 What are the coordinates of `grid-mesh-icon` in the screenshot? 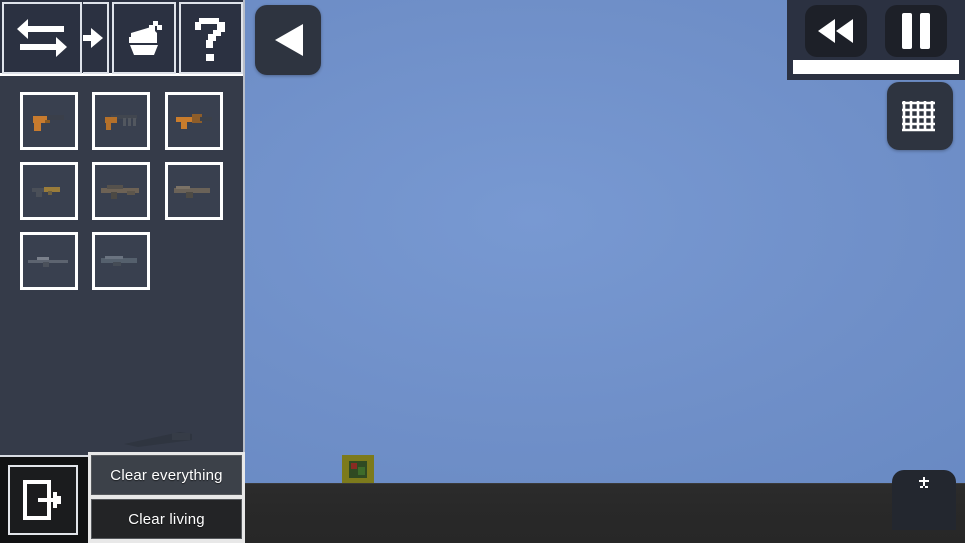 It's located at (918, 116).